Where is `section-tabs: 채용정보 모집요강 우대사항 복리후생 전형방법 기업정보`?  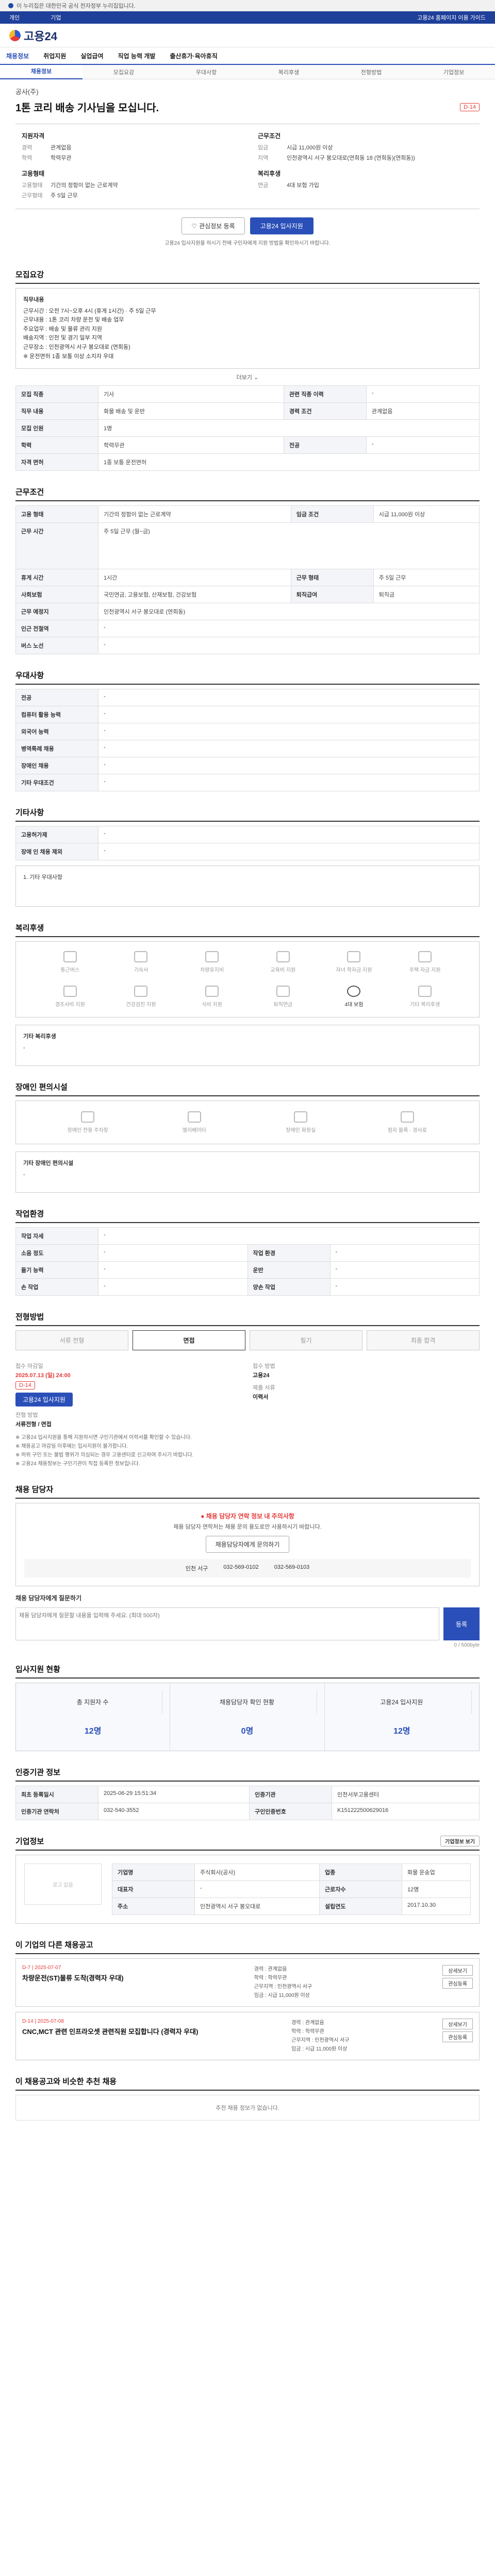
section-tabs: 채용정보 모집요강 우대사항 복리후생 전형방법 기업정보 is located at coordinates (247, 71).